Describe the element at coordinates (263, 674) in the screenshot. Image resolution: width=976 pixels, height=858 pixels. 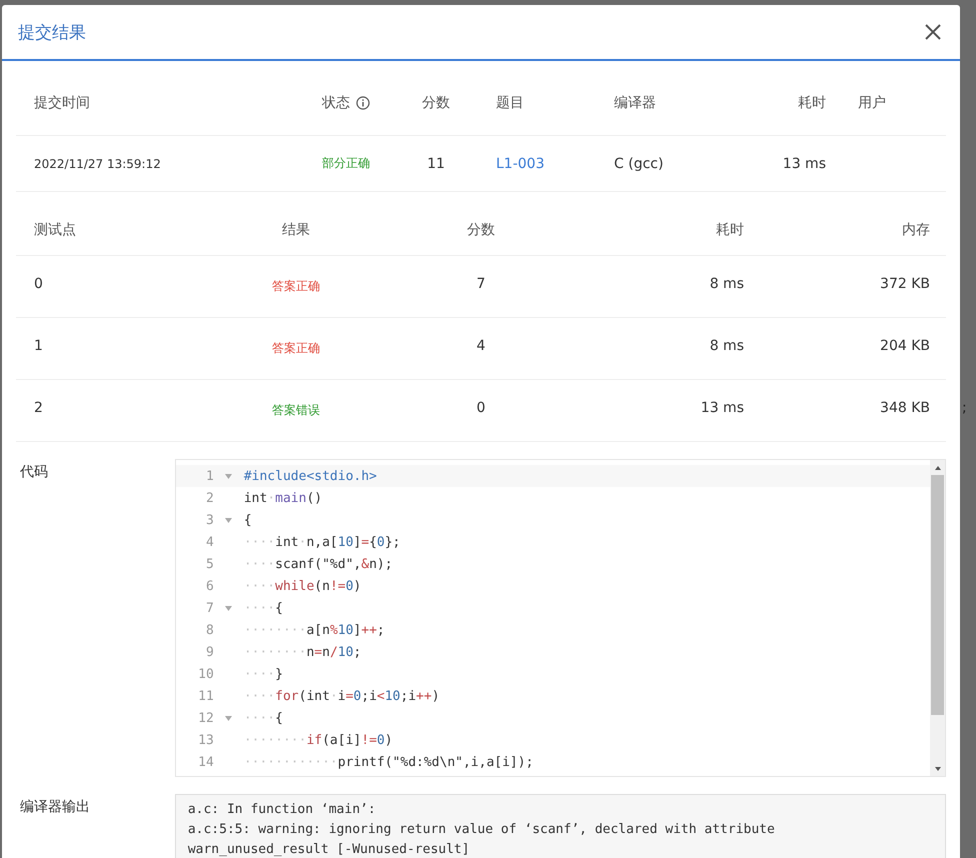
I see `code-line: ····}` at that location.